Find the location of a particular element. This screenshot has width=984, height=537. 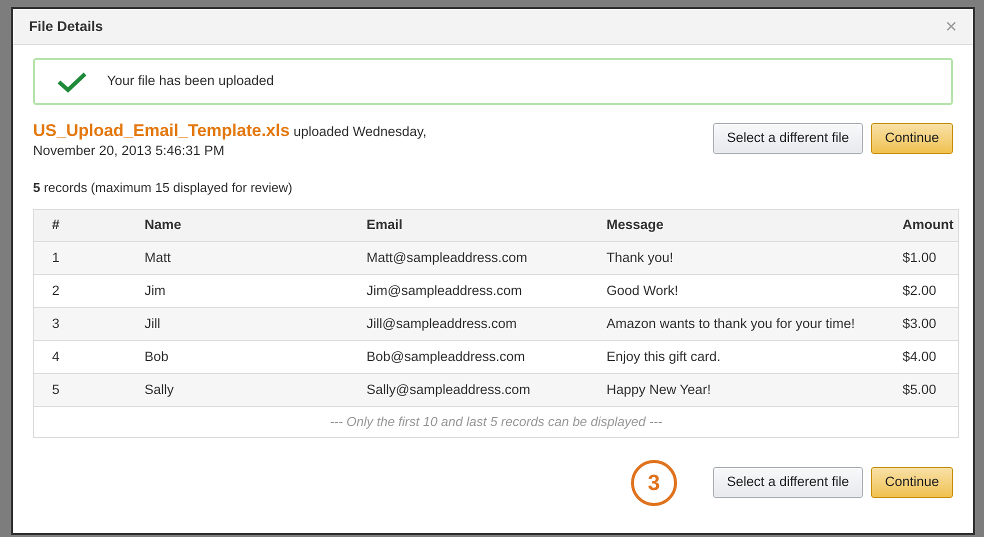

table-cell: $2.00 is located at coordinates (921, 290).